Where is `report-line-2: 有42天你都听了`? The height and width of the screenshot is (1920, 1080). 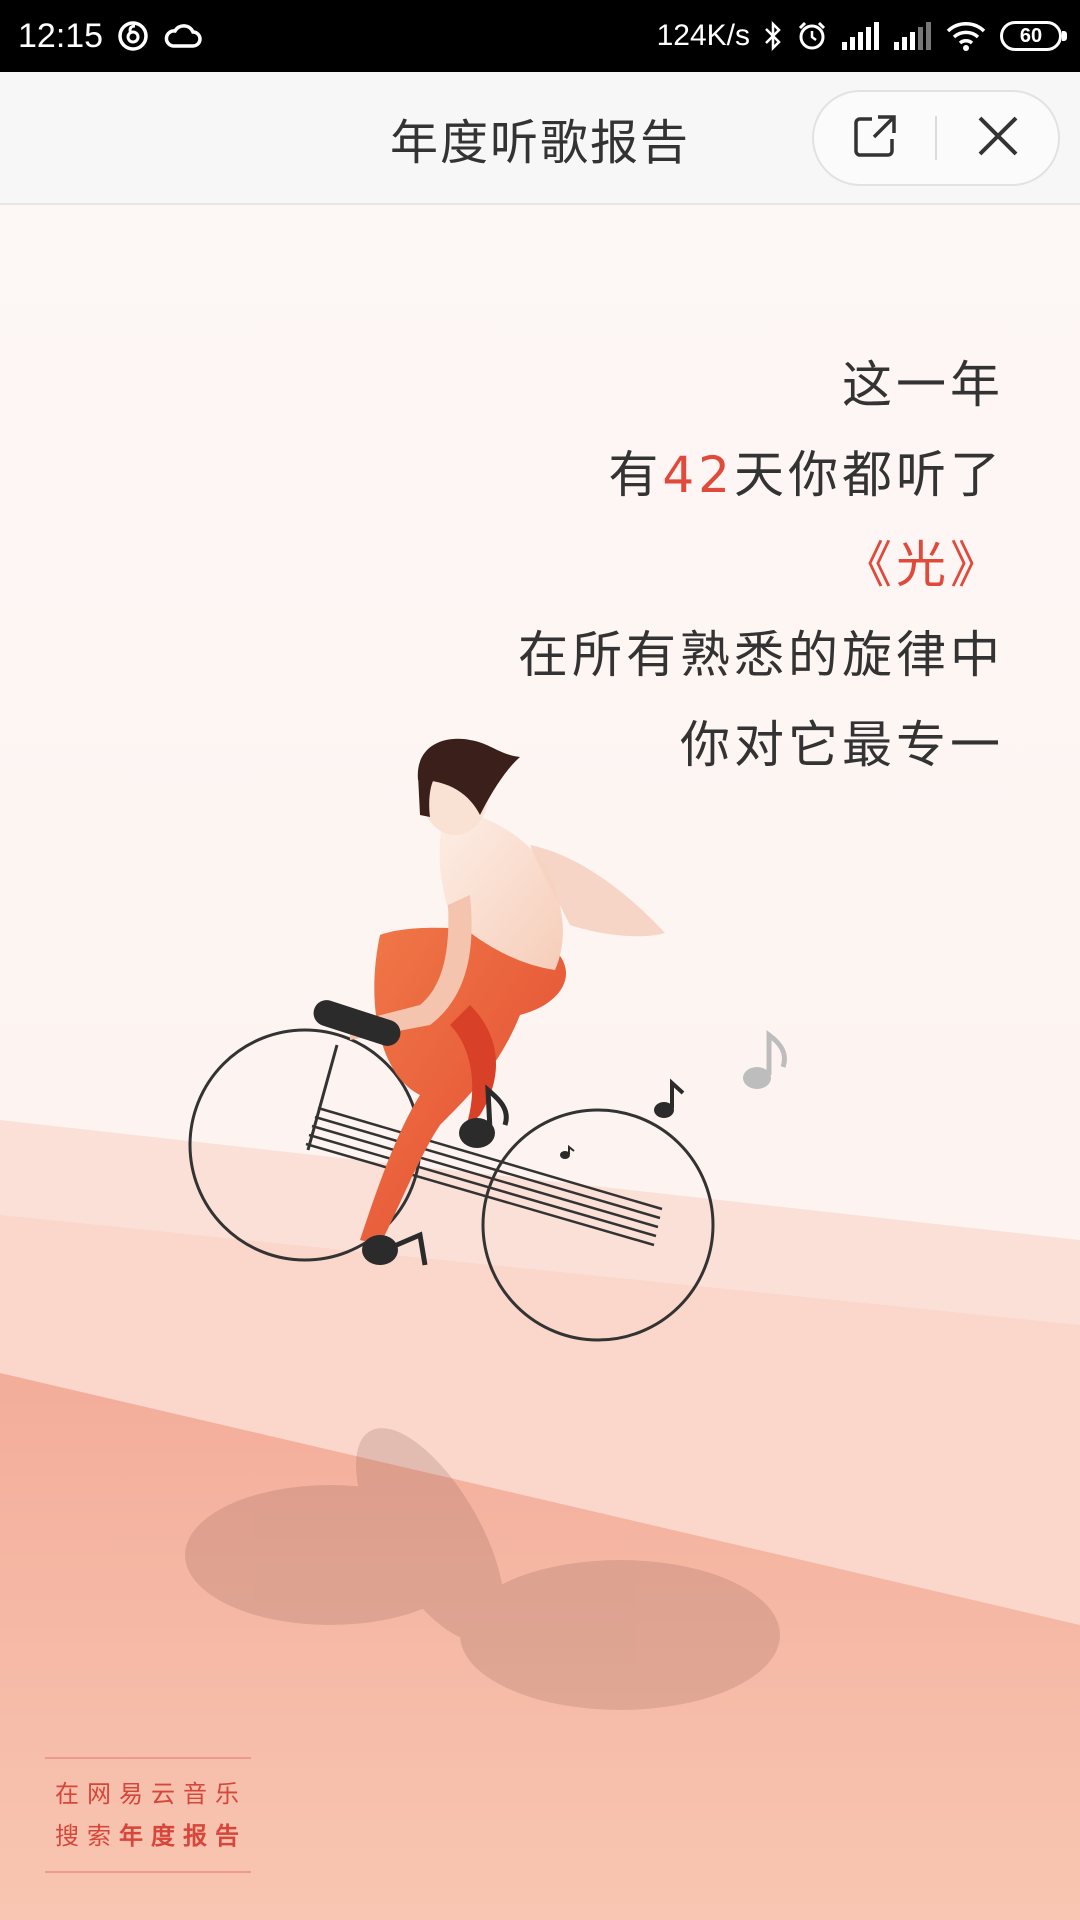 report-line-2: 有42天你都听了 is located at coordinates (761, 475).